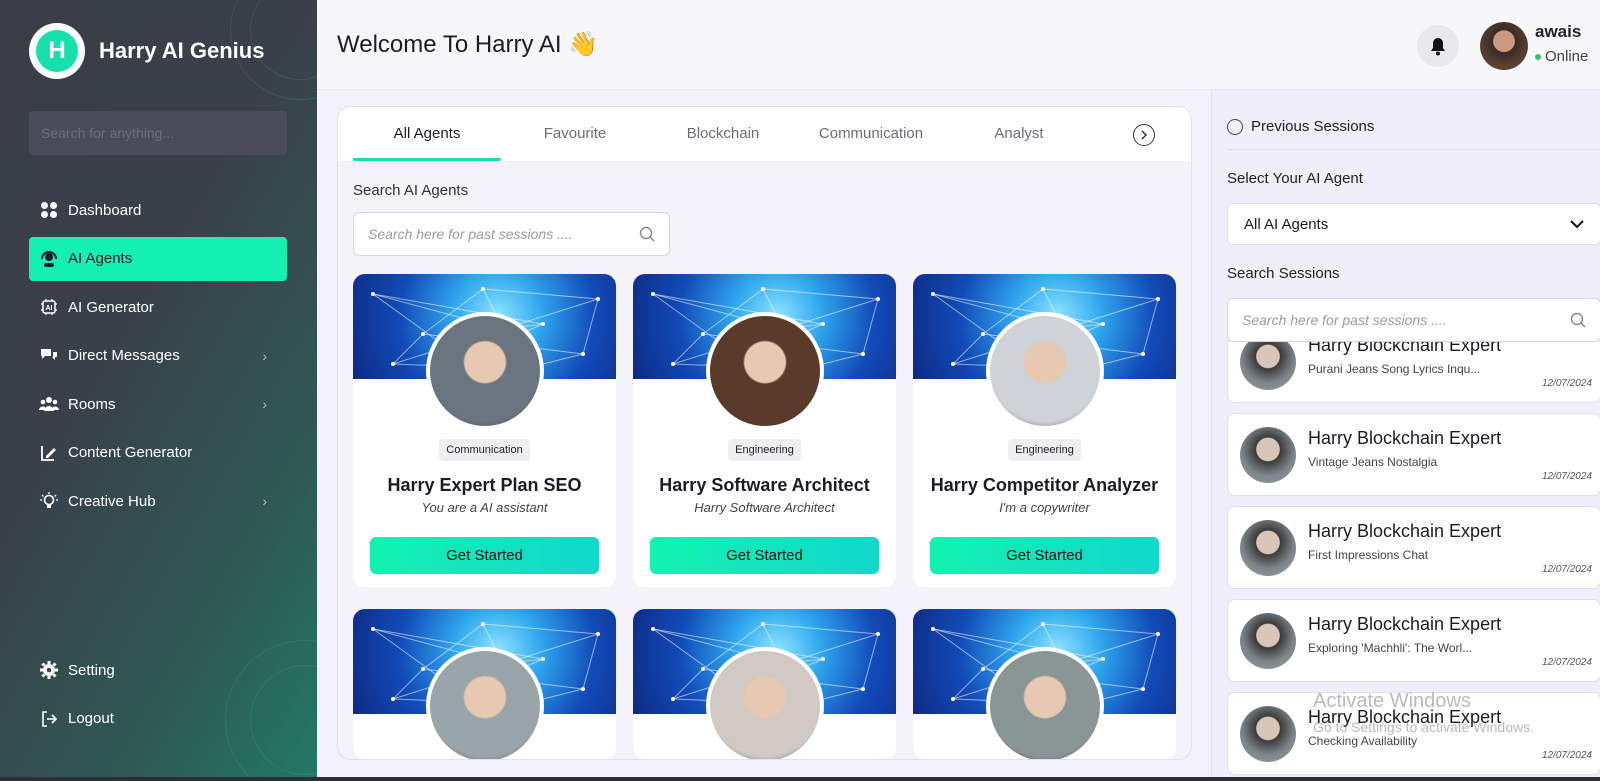  I want to click on logout-icon, so click(49, 719).